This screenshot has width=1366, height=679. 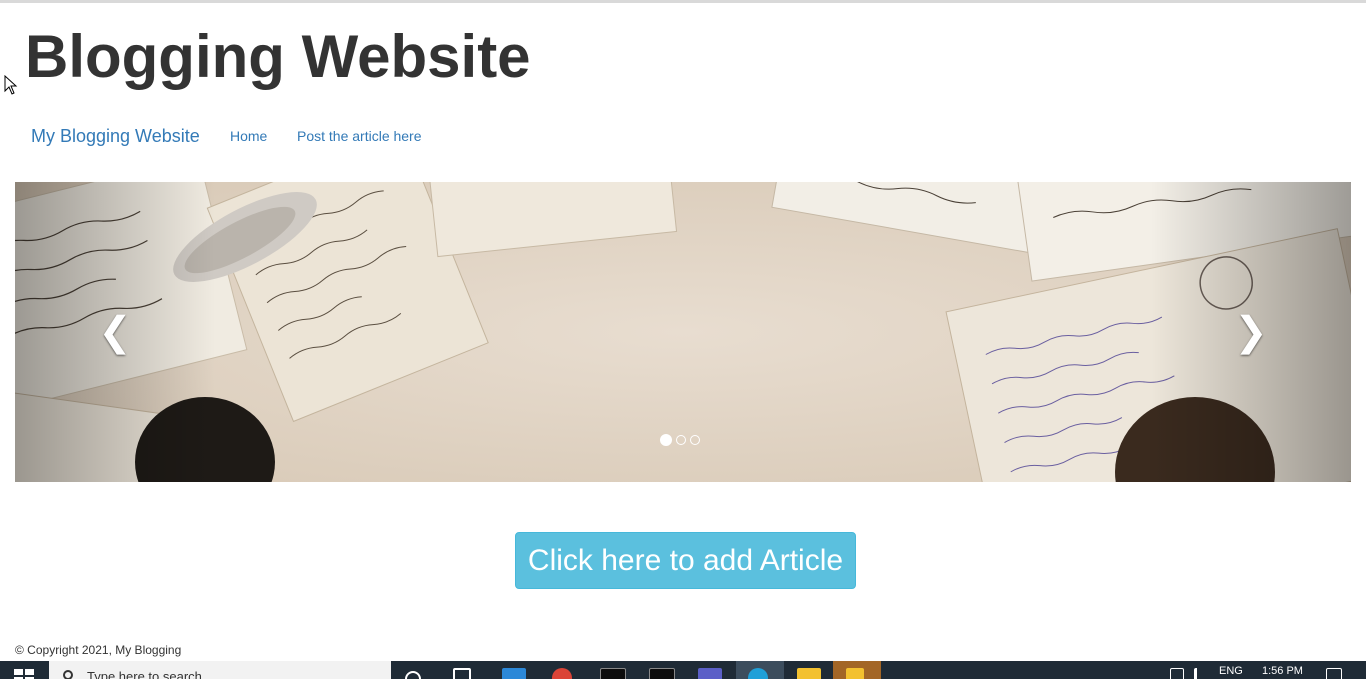 I want to click on volume-icon, so click(x=1200, y=673).